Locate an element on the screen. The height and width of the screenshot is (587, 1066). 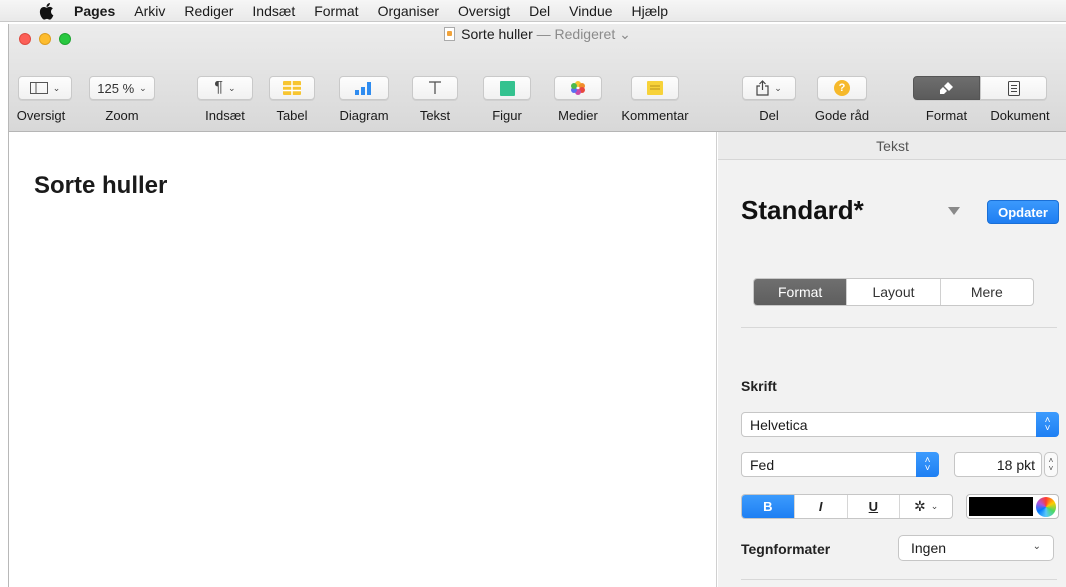
font-style-select: Fed ˄ ˅ is located at coordinates (840, 464).